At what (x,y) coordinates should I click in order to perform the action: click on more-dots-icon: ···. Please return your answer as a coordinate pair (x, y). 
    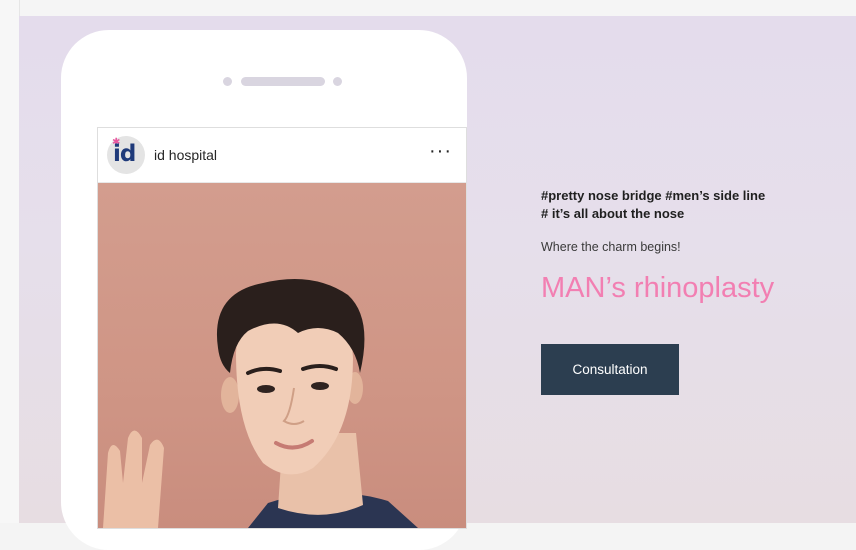
    Looking at the image, I should click on (440, 151).